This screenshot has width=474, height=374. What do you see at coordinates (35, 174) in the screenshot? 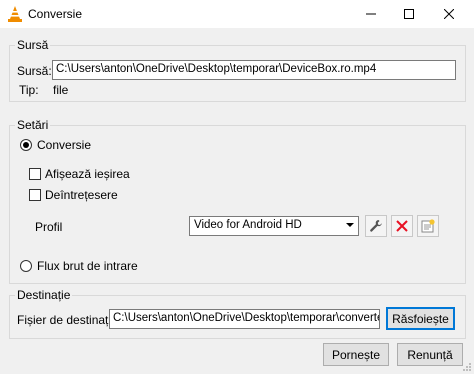
I see `show-output-checkbox` at bounding box center [35, 174].